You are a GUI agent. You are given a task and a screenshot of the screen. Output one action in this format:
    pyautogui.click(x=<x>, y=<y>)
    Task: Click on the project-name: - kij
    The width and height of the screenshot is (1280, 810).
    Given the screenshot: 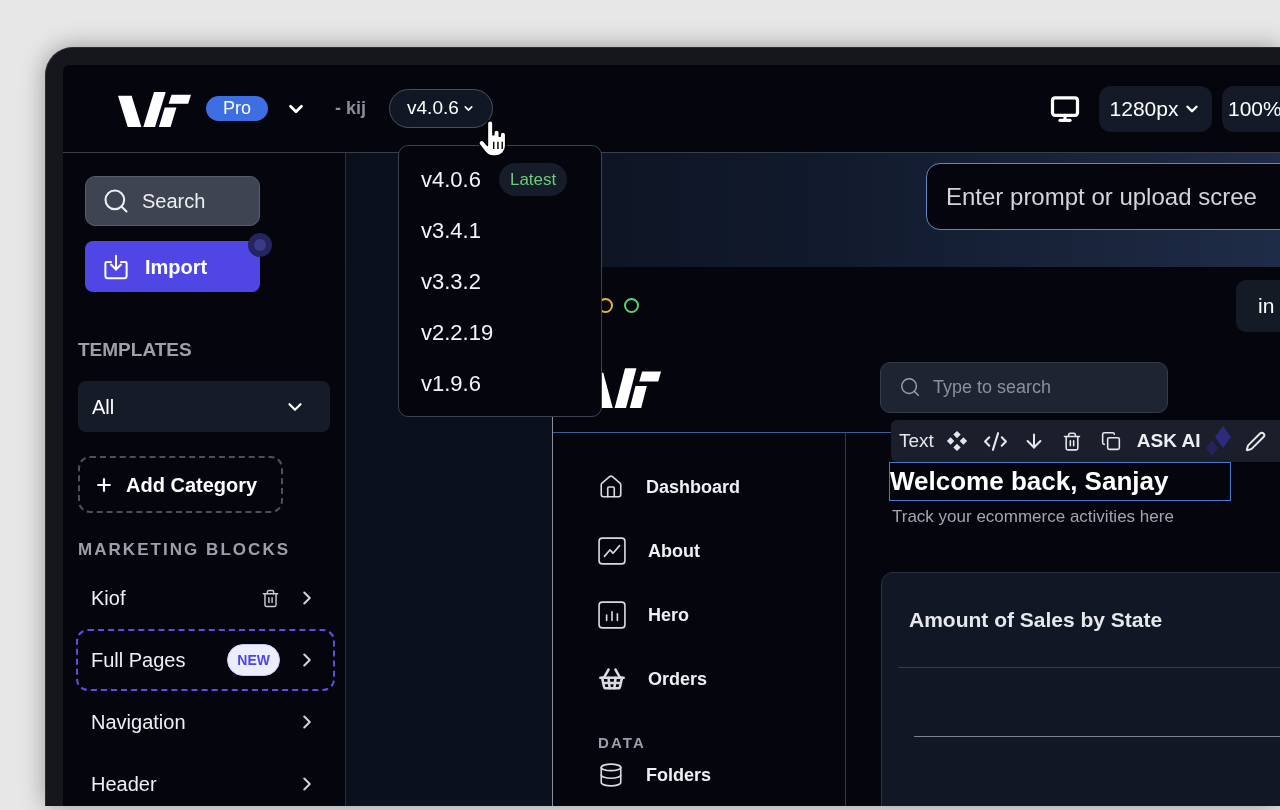 What is the action you would take?
    pyautogui.click(x=351, y=108)
    